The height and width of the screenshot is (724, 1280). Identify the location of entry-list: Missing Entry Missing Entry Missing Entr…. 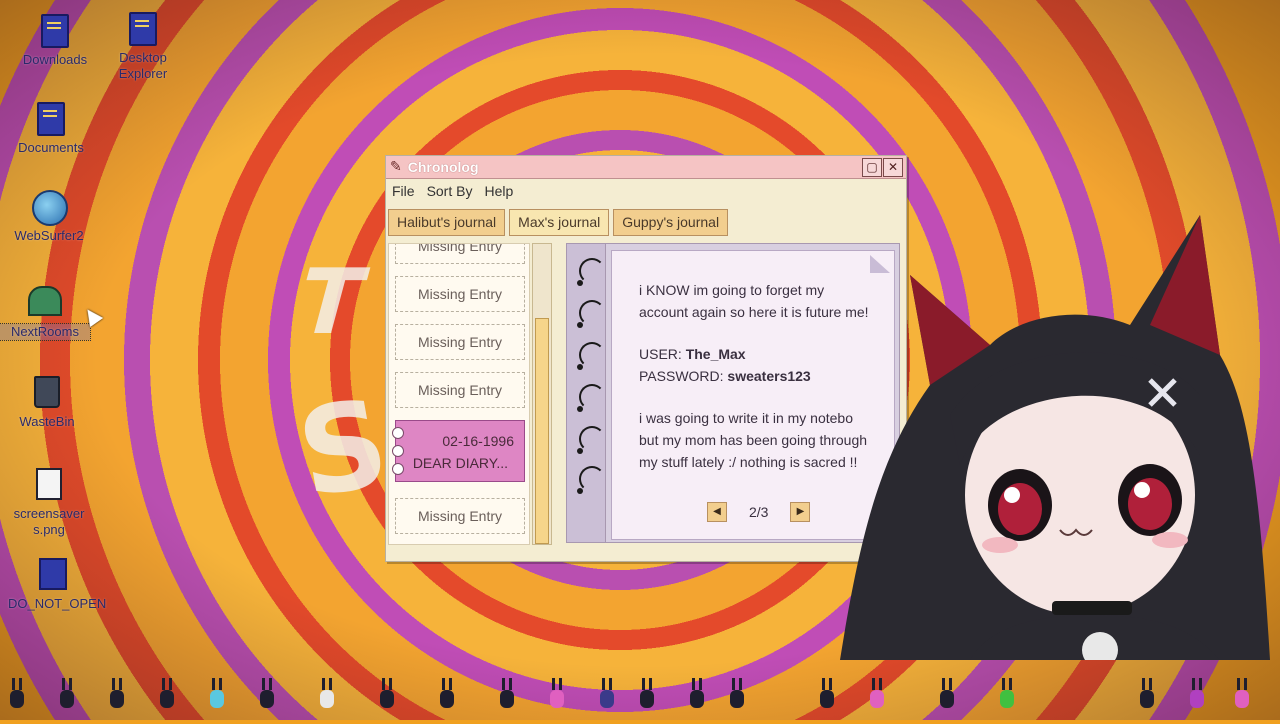
(459, 394).